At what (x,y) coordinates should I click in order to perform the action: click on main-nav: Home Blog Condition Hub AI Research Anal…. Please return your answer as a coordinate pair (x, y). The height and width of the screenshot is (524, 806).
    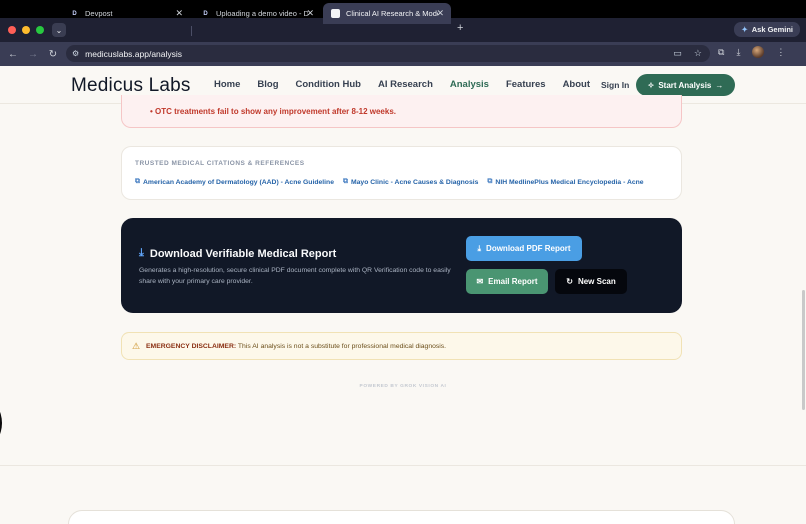
    Looking at the image, I should click on (410, 84).